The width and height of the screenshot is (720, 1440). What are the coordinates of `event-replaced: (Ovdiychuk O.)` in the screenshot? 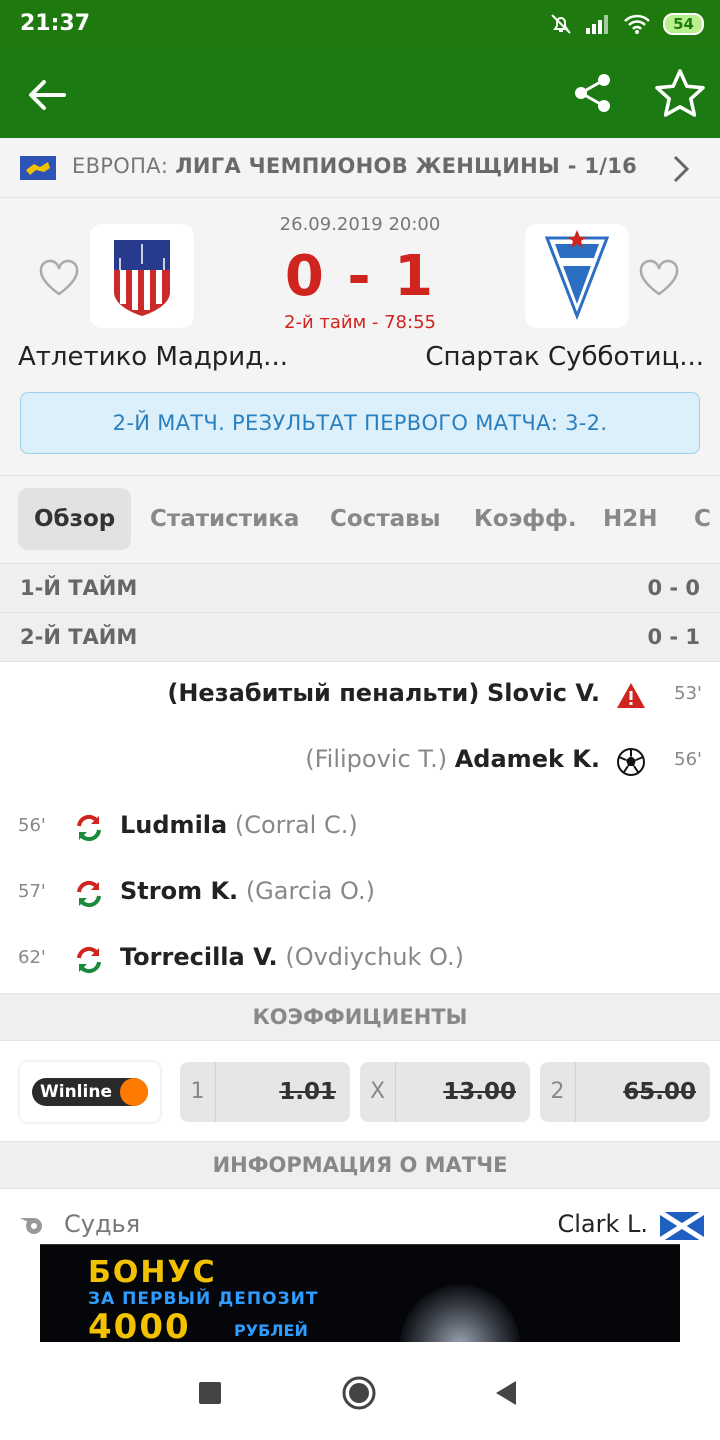 It's located at (374, 957).